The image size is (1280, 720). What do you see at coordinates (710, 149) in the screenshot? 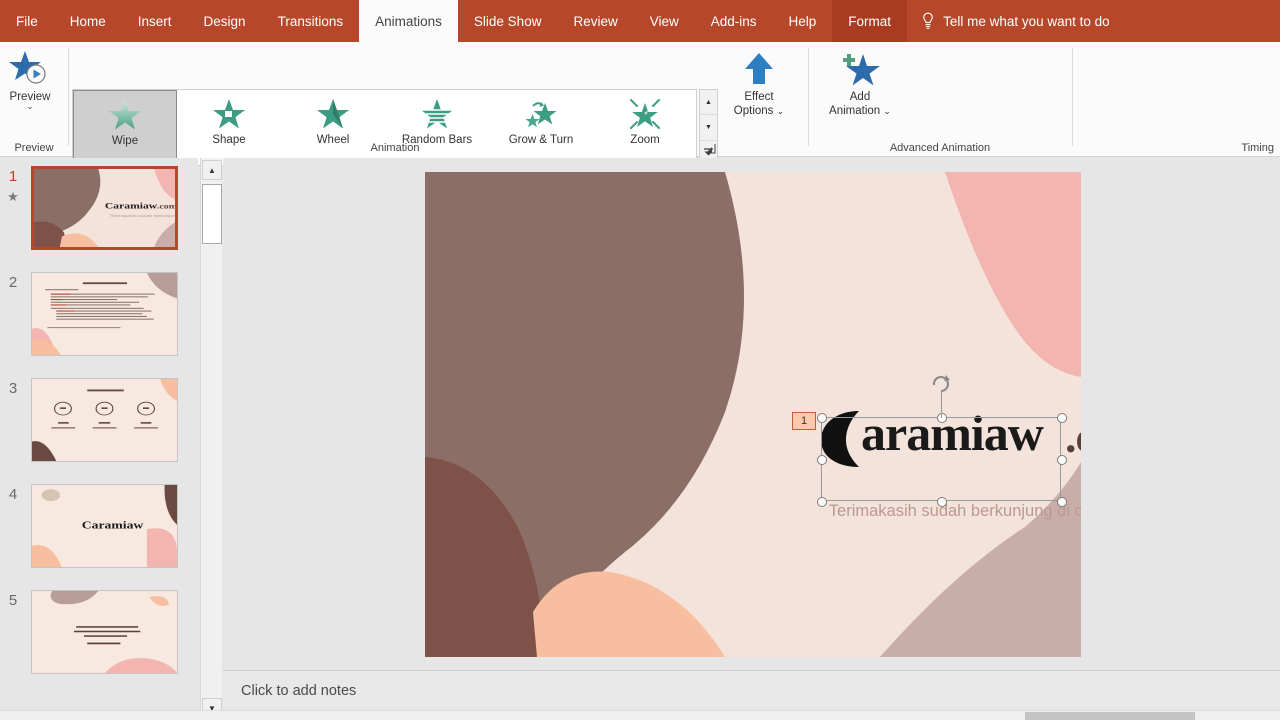
I see `animation-dialog-launcher-icon` at bounding box center [710, 149].